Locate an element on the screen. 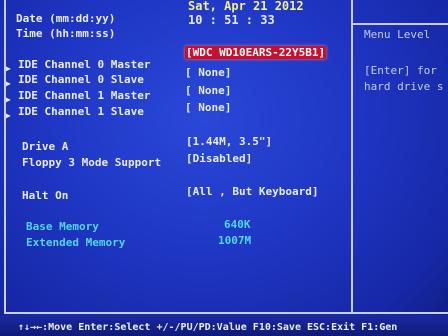 The width and height of the screenshot is (448, 336). ide-0-master-label: IDE Channel 0 Master is located at coordinates (84, 64).